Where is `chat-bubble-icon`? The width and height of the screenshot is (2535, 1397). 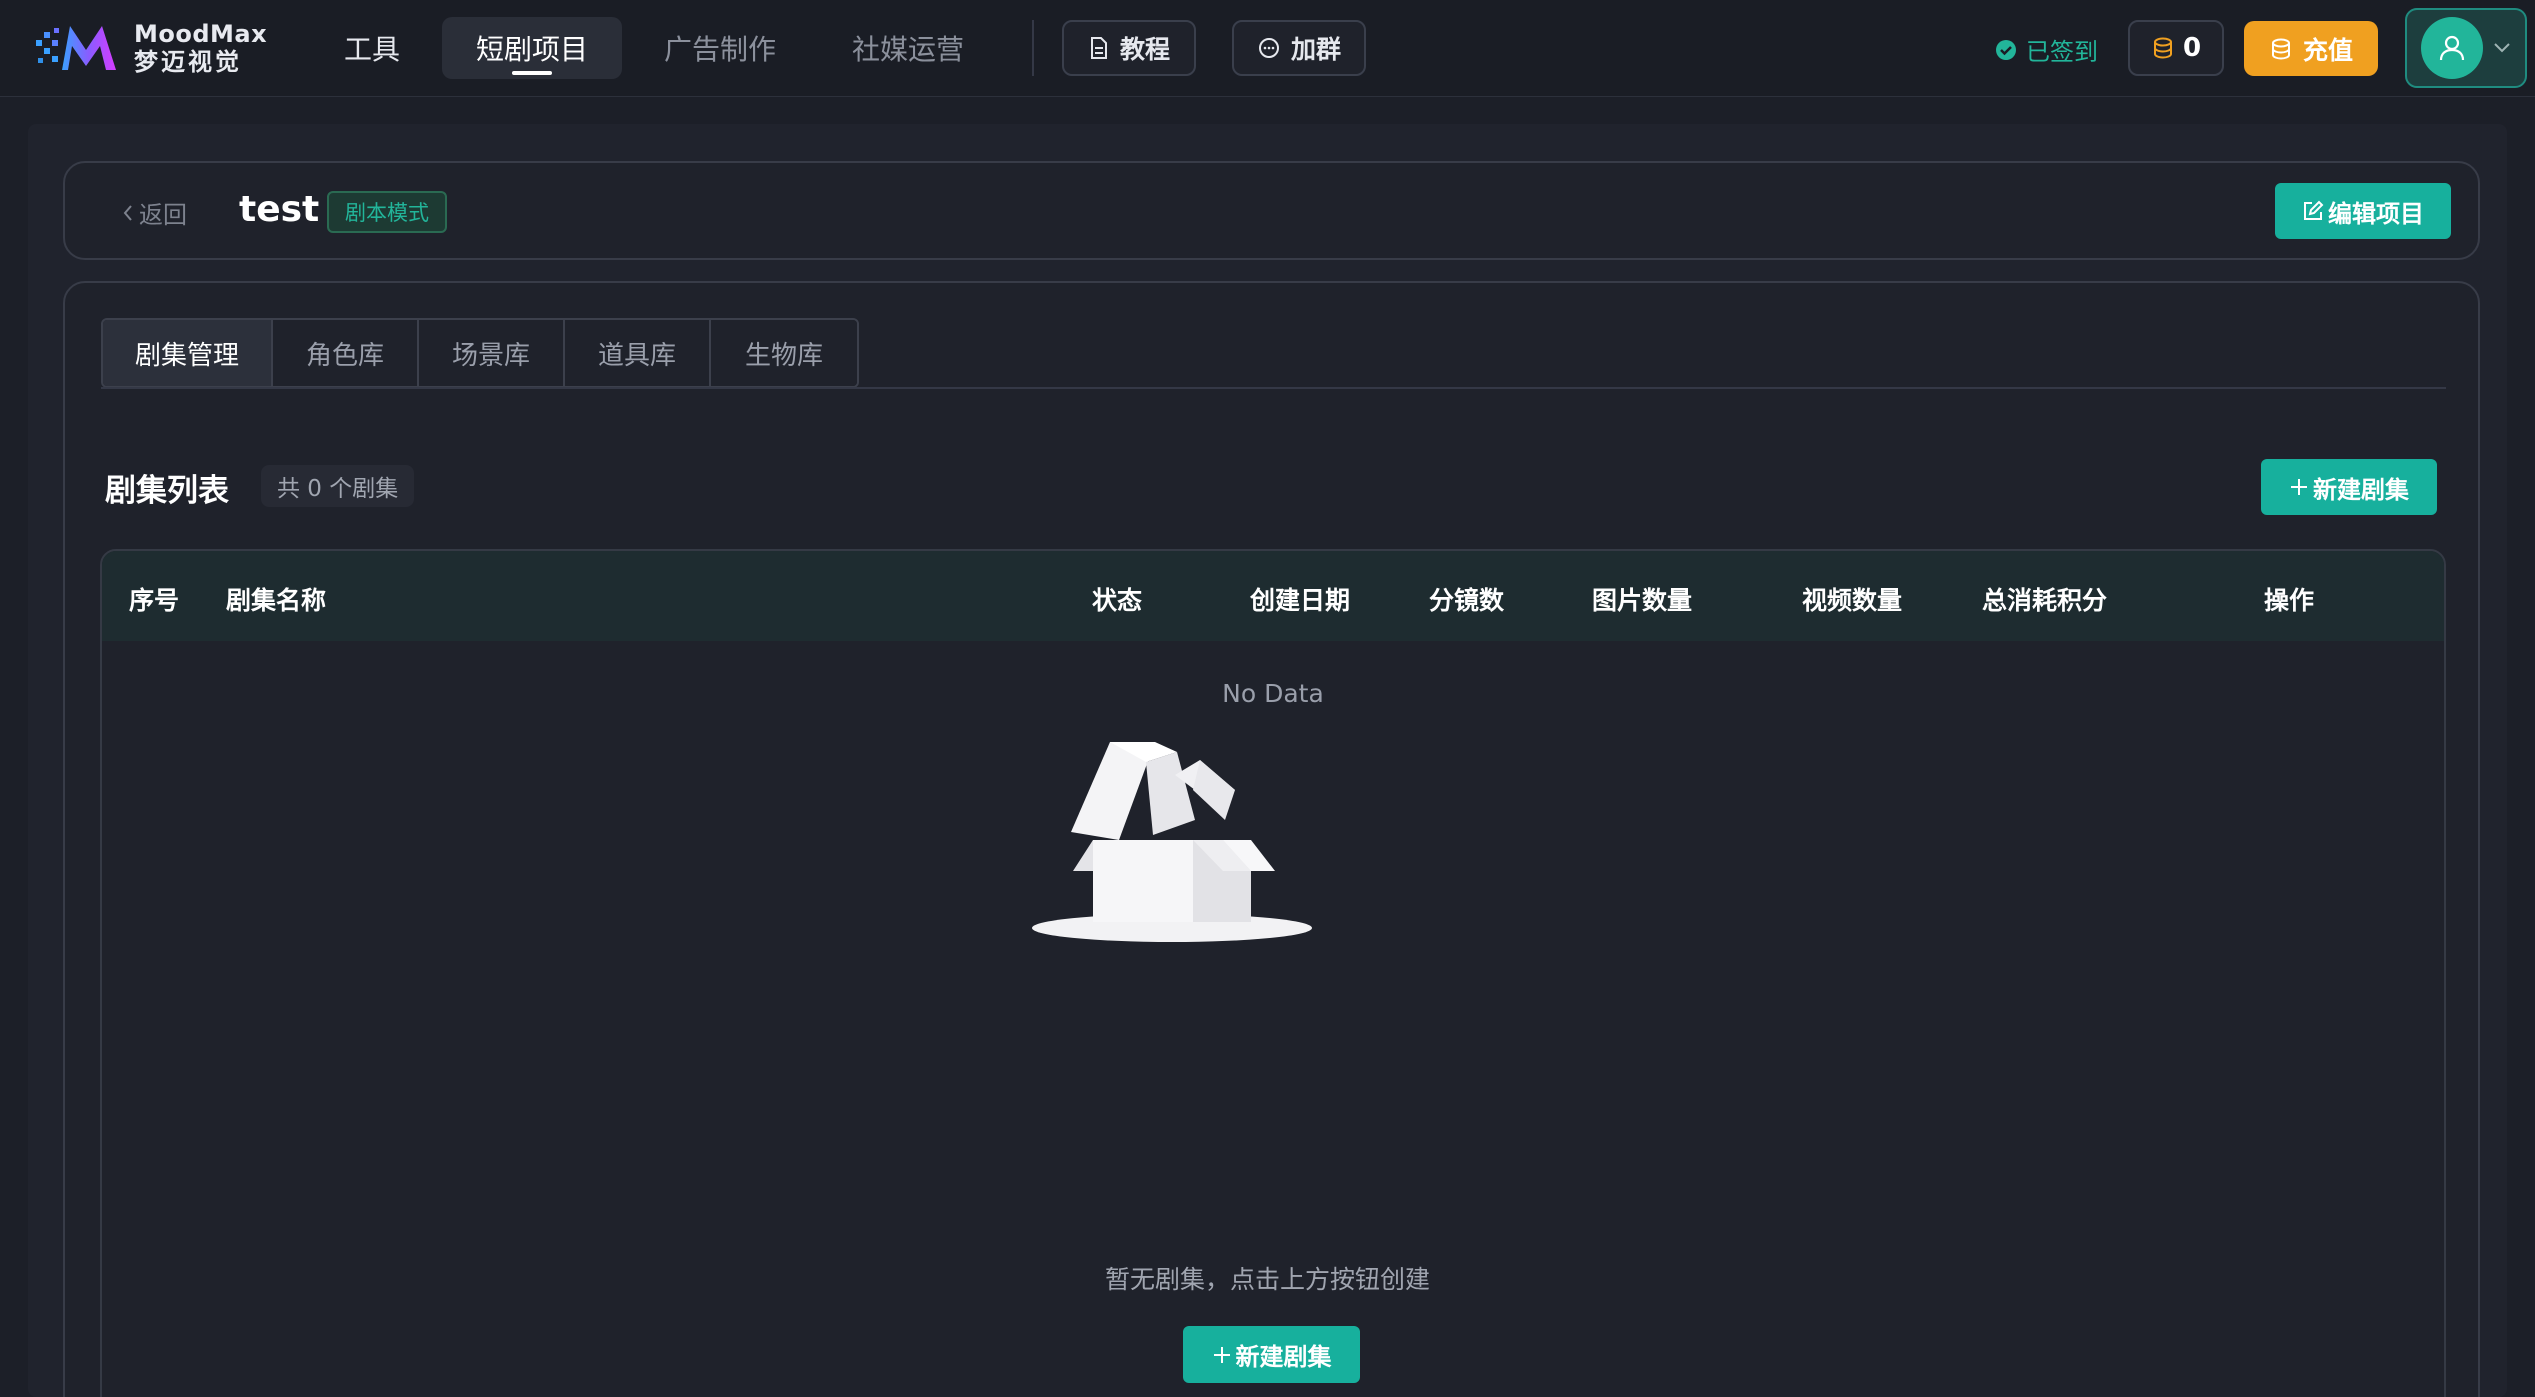 chat-bubble-icon is located at coordinates (1268, 48).